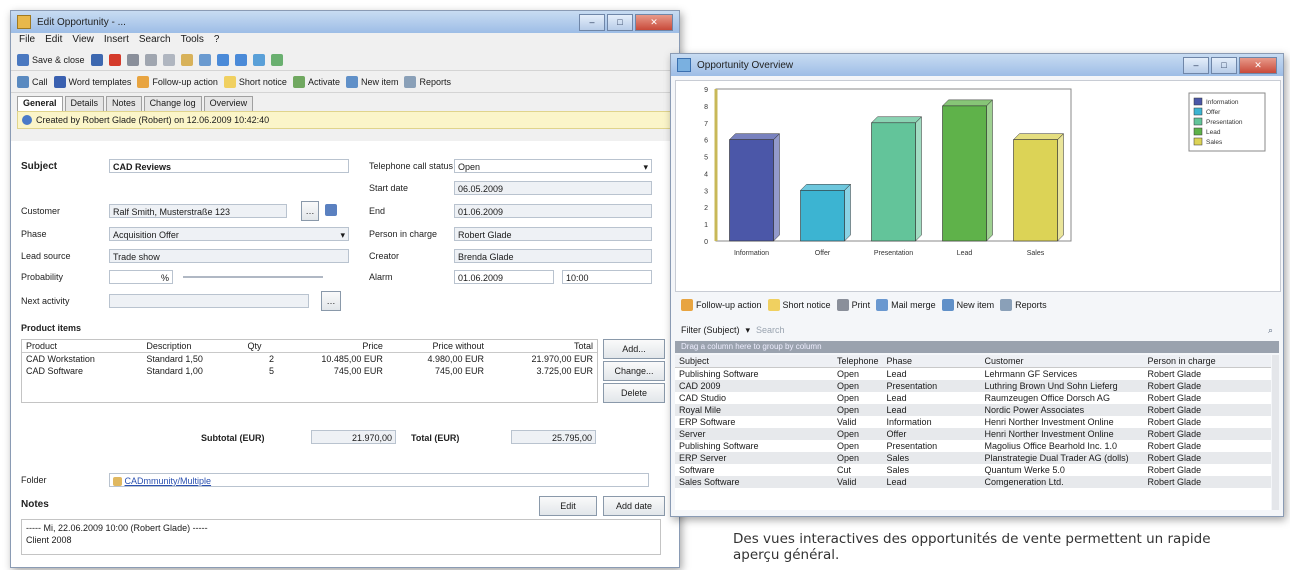 The height and width of the screenshot is (570, 1290). I want to click on col-price: Price, so click(332, 346).